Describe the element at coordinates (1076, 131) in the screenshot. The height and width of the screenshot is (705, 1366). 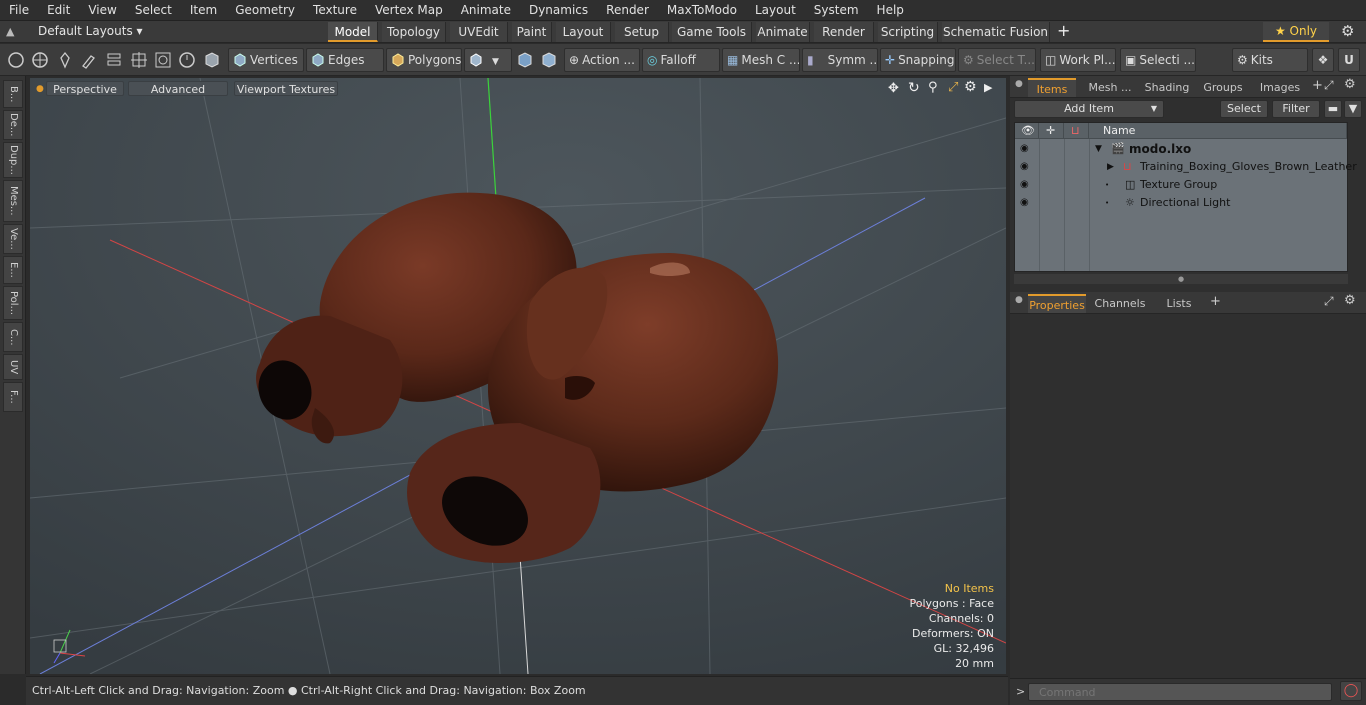
I see `type-column-header: ⊔` at that location.